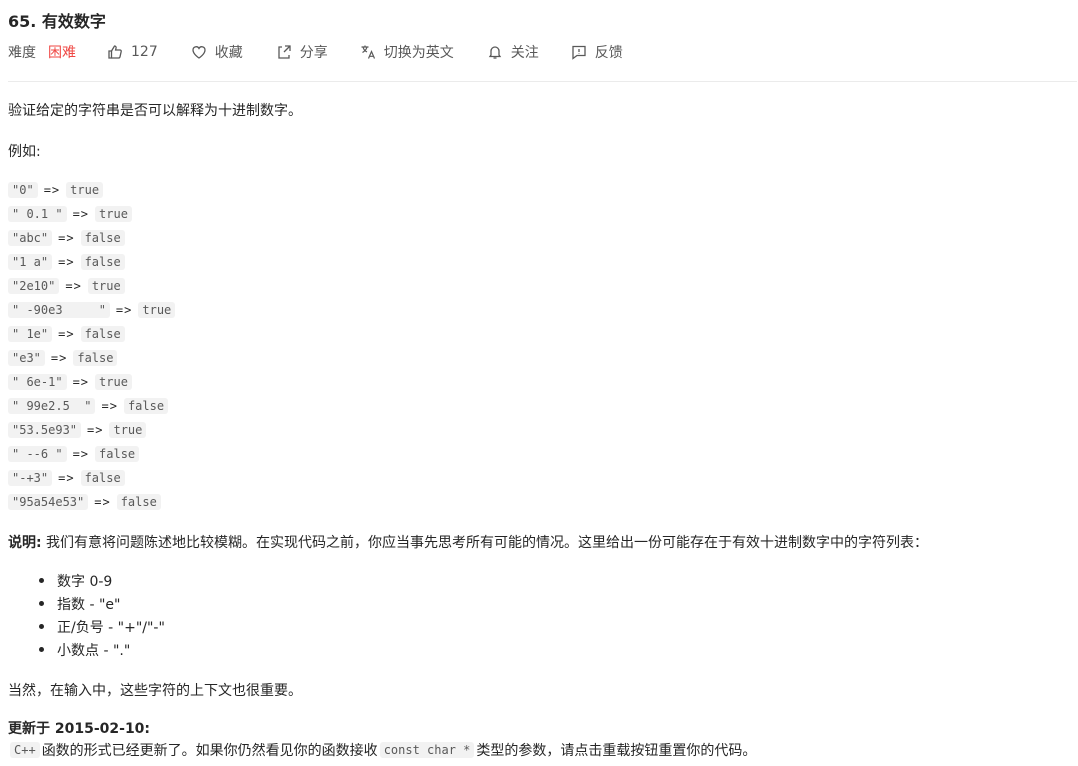  Describe the element at coordinates (30, 478) in the screenshot. I see `example-input: "-+3"` at that location.